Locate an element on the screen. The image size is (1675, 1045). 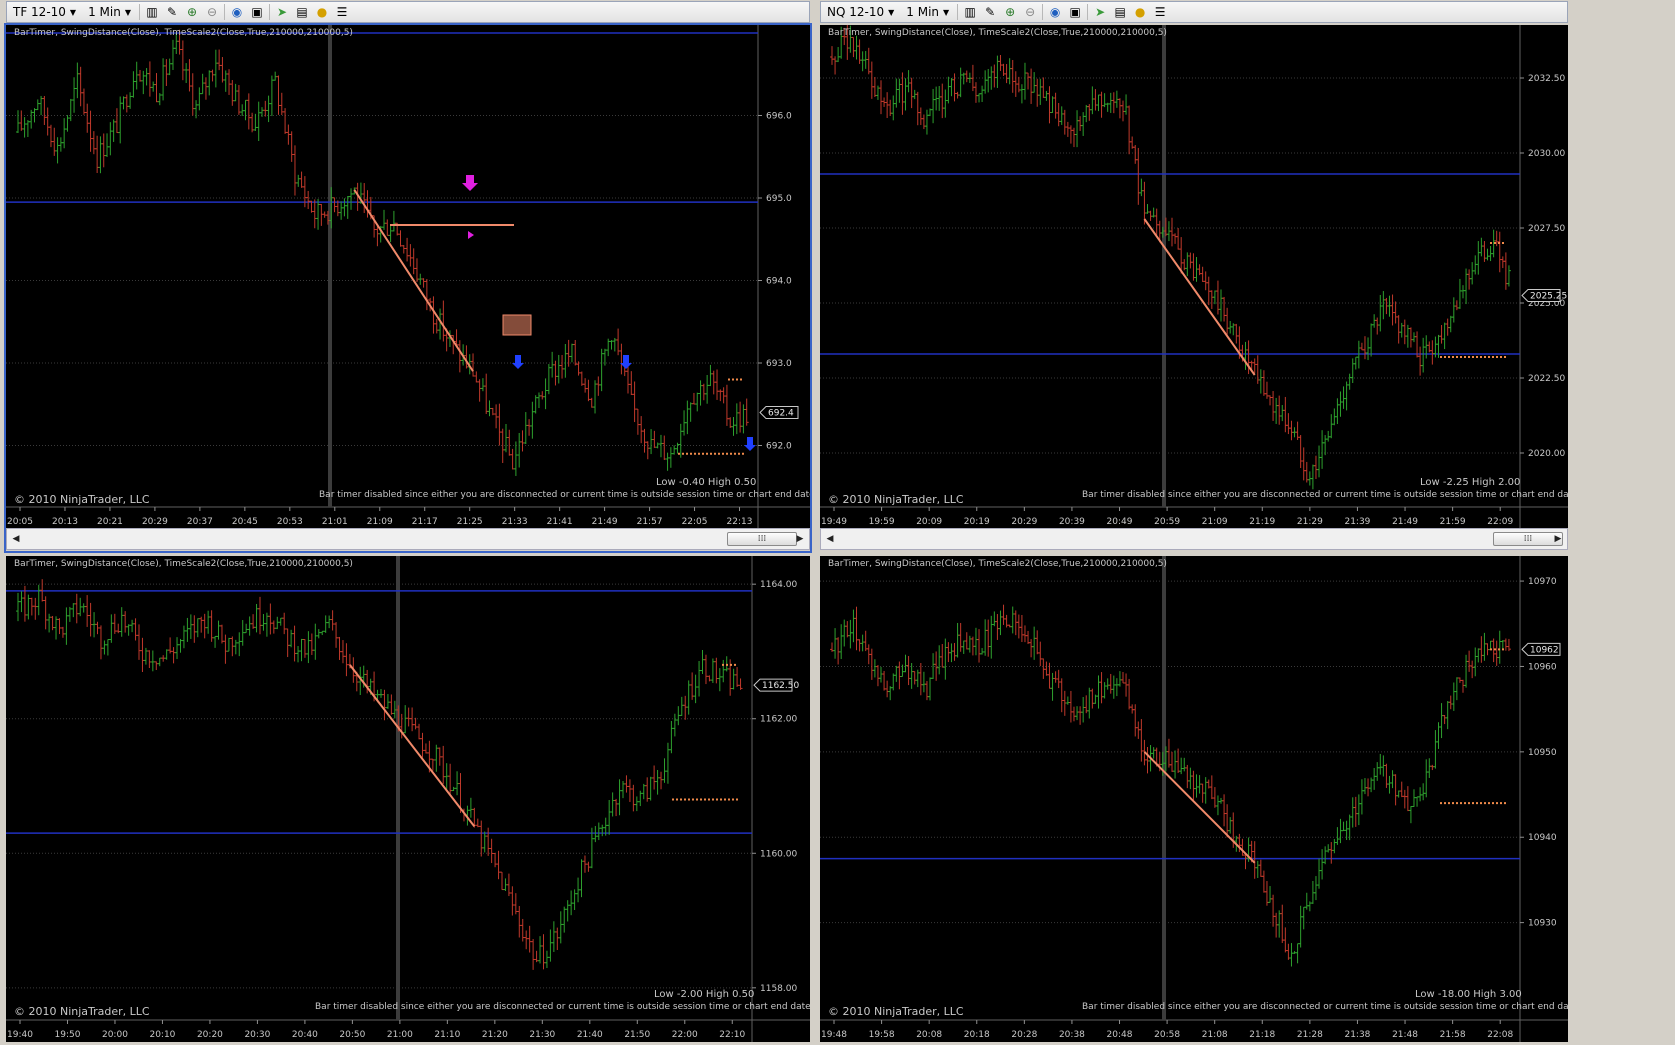
x-tick-label: 21:50 is located at coordinates (637, 1035).